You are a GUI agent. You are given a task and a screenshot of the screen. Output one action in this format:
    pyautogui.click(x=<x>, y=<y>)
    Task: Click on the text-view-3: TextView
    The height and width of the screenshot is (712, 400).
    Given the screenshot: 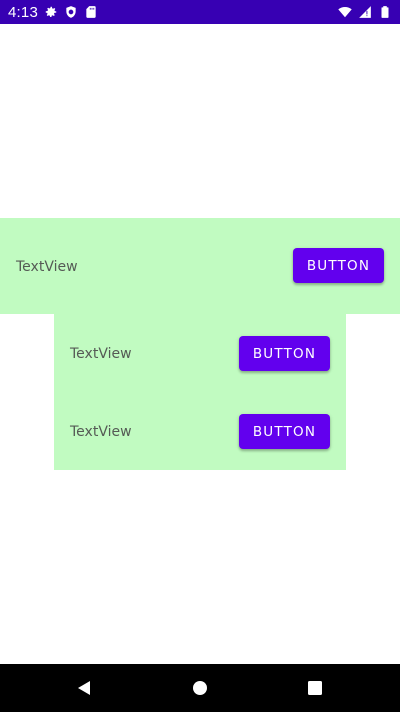 What is the action you would take?
    pyautogui.click(x=101, y=432)
    